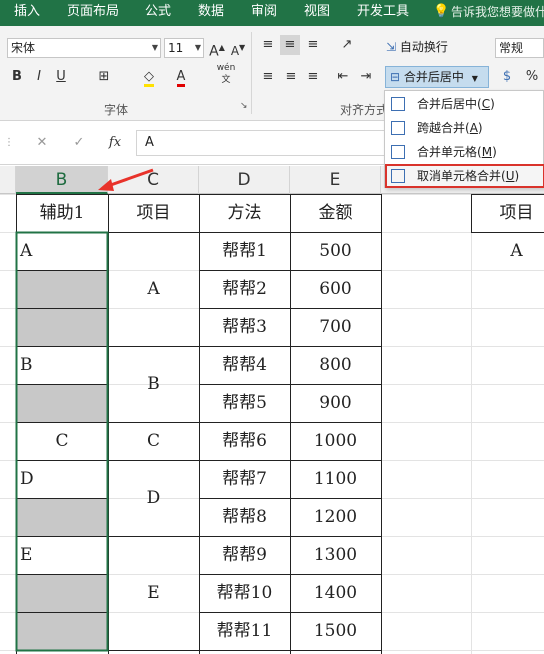 The image size is (544, 654). I want to click on column-header-d: D, so click(244, 180).